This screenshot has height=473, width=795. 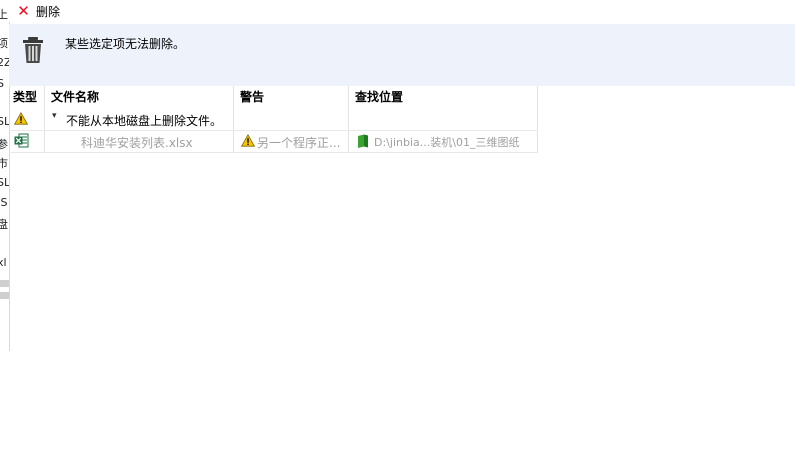 I want to click on dialog-title: 删除, so click(x=48, y=11).